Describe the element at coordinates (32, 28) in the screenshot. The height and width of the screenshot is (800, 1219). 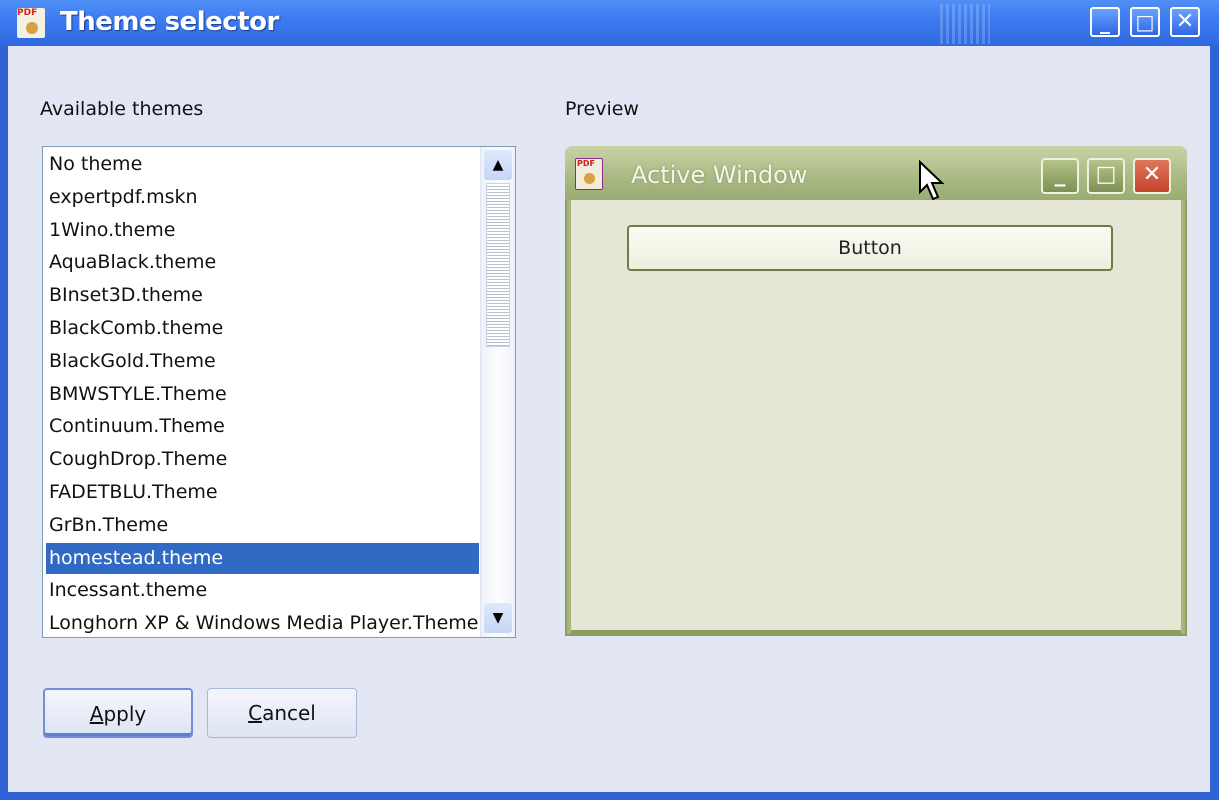
I see `seal-icon` at that location.